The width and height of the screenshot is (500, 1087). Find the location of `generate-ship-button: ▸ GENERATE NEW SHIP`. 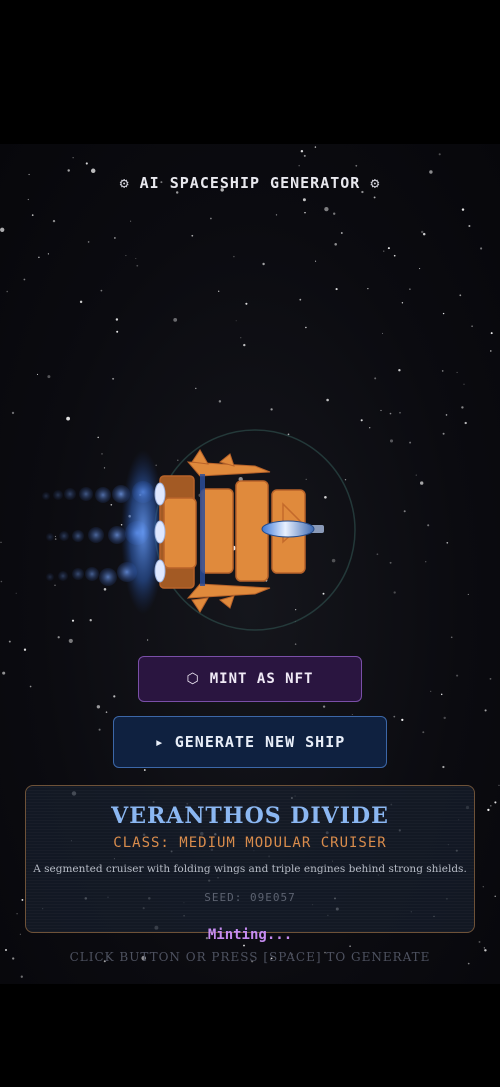

generate-ship-button: ▸ GENERATE NEW SHIP is located at coordinates (250, 742).